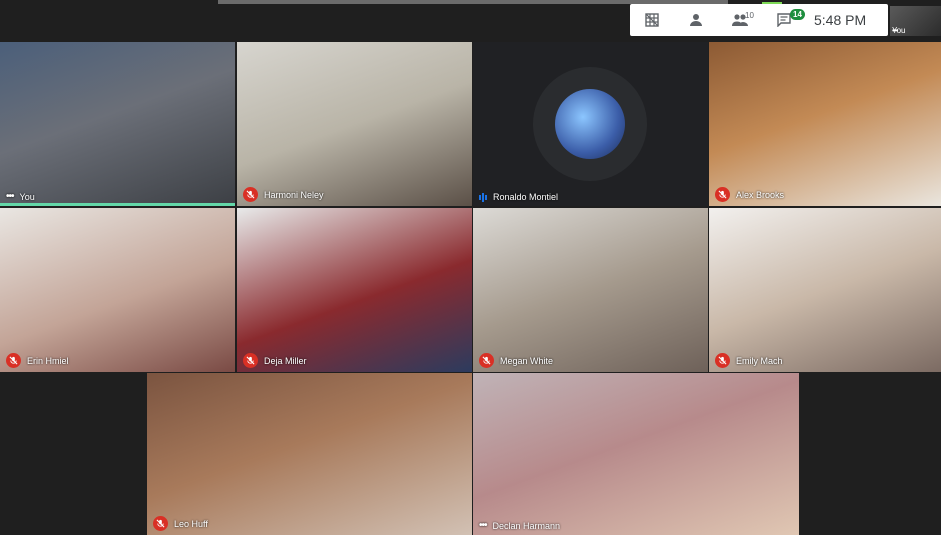 The width and height of the screenshot is (941, 535). I want to click on participant-label: Harmoni Neley, so click(283, 194).